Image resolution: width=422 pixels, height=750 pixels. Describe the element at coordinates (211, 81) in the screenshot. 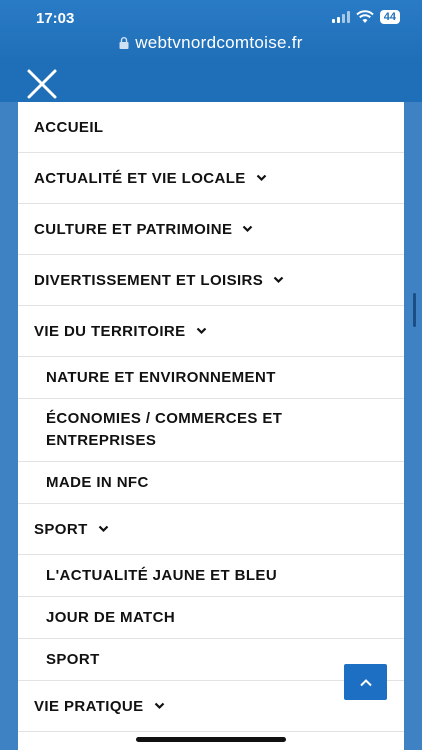

I see `site-header` at that location.